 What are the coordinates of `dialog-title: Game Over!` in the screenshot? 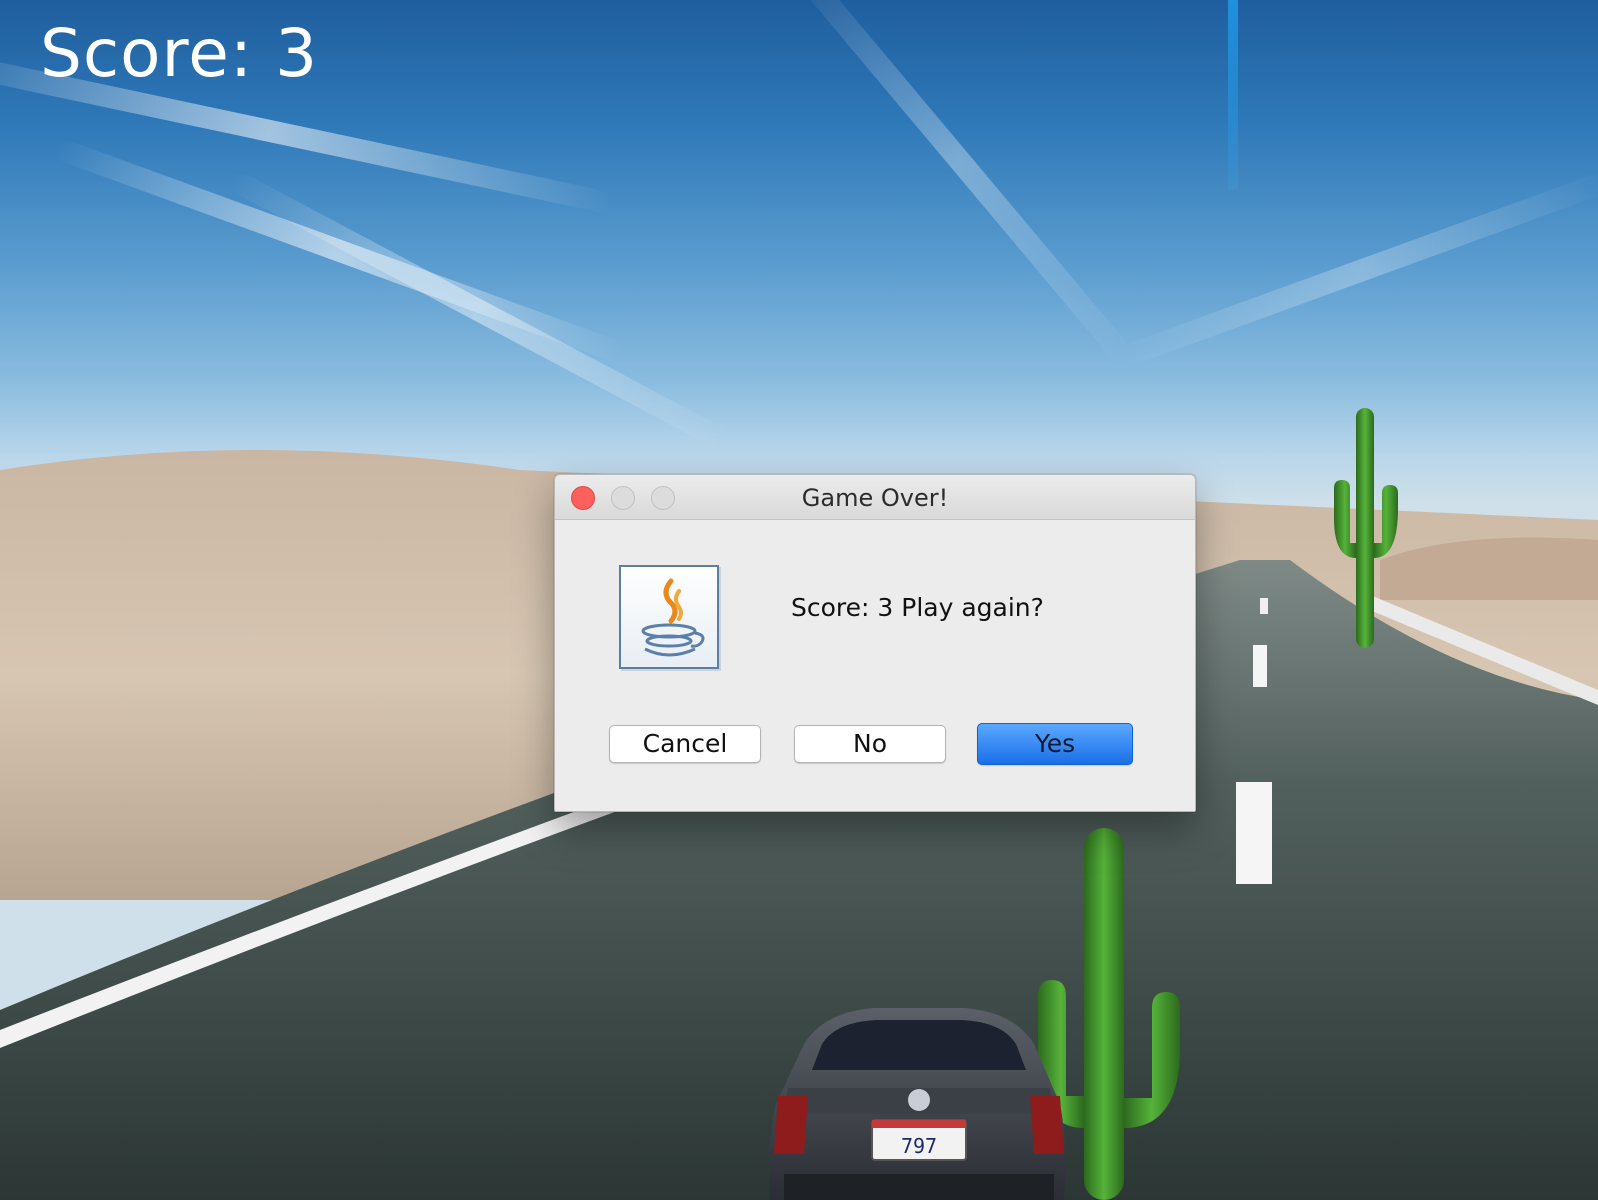 It's located at (875, 498).